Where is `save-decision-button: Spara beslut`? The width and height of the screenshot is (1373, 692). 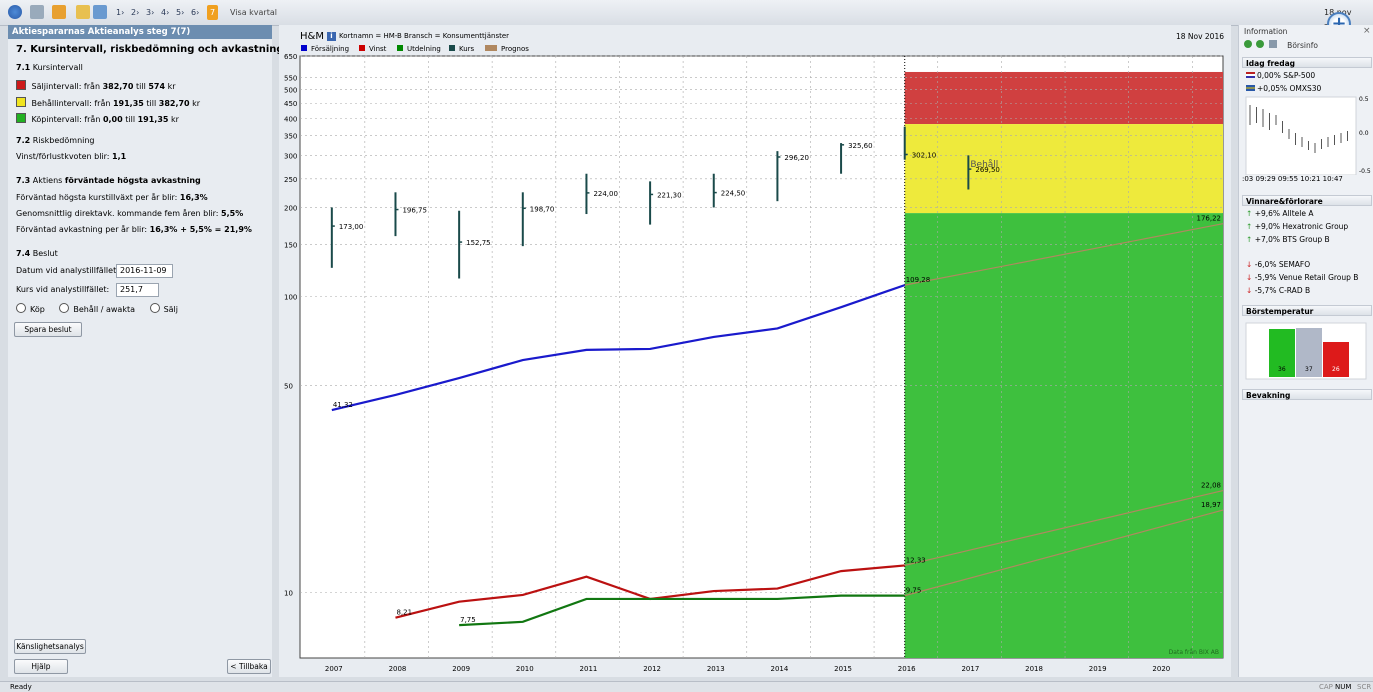 save-decision-button: Spara beslut is located at coordinates (48, 329).